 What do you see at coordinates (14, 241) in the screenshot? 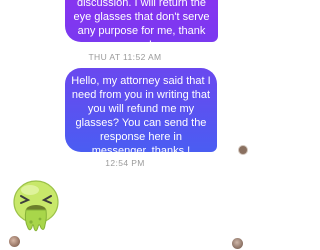
I see `contact-avatar` at bounding box center [14, 241].